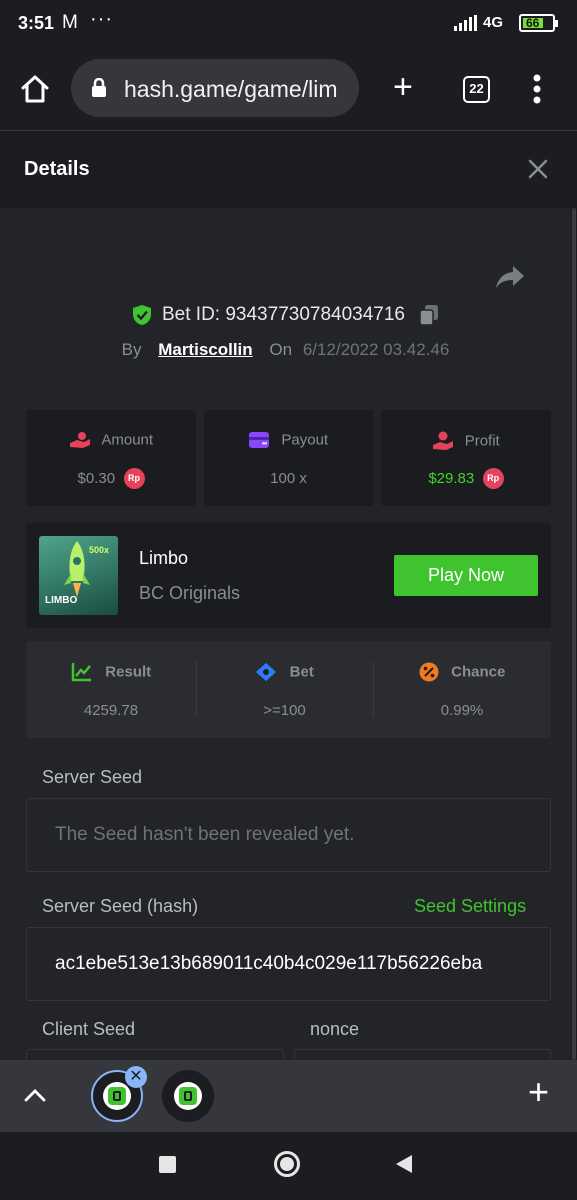 The height and width of the screenshot is (1200, 577). Describe the element at coordinates (128, 672) in the screenshot. I see `result-label: Result` at that location.